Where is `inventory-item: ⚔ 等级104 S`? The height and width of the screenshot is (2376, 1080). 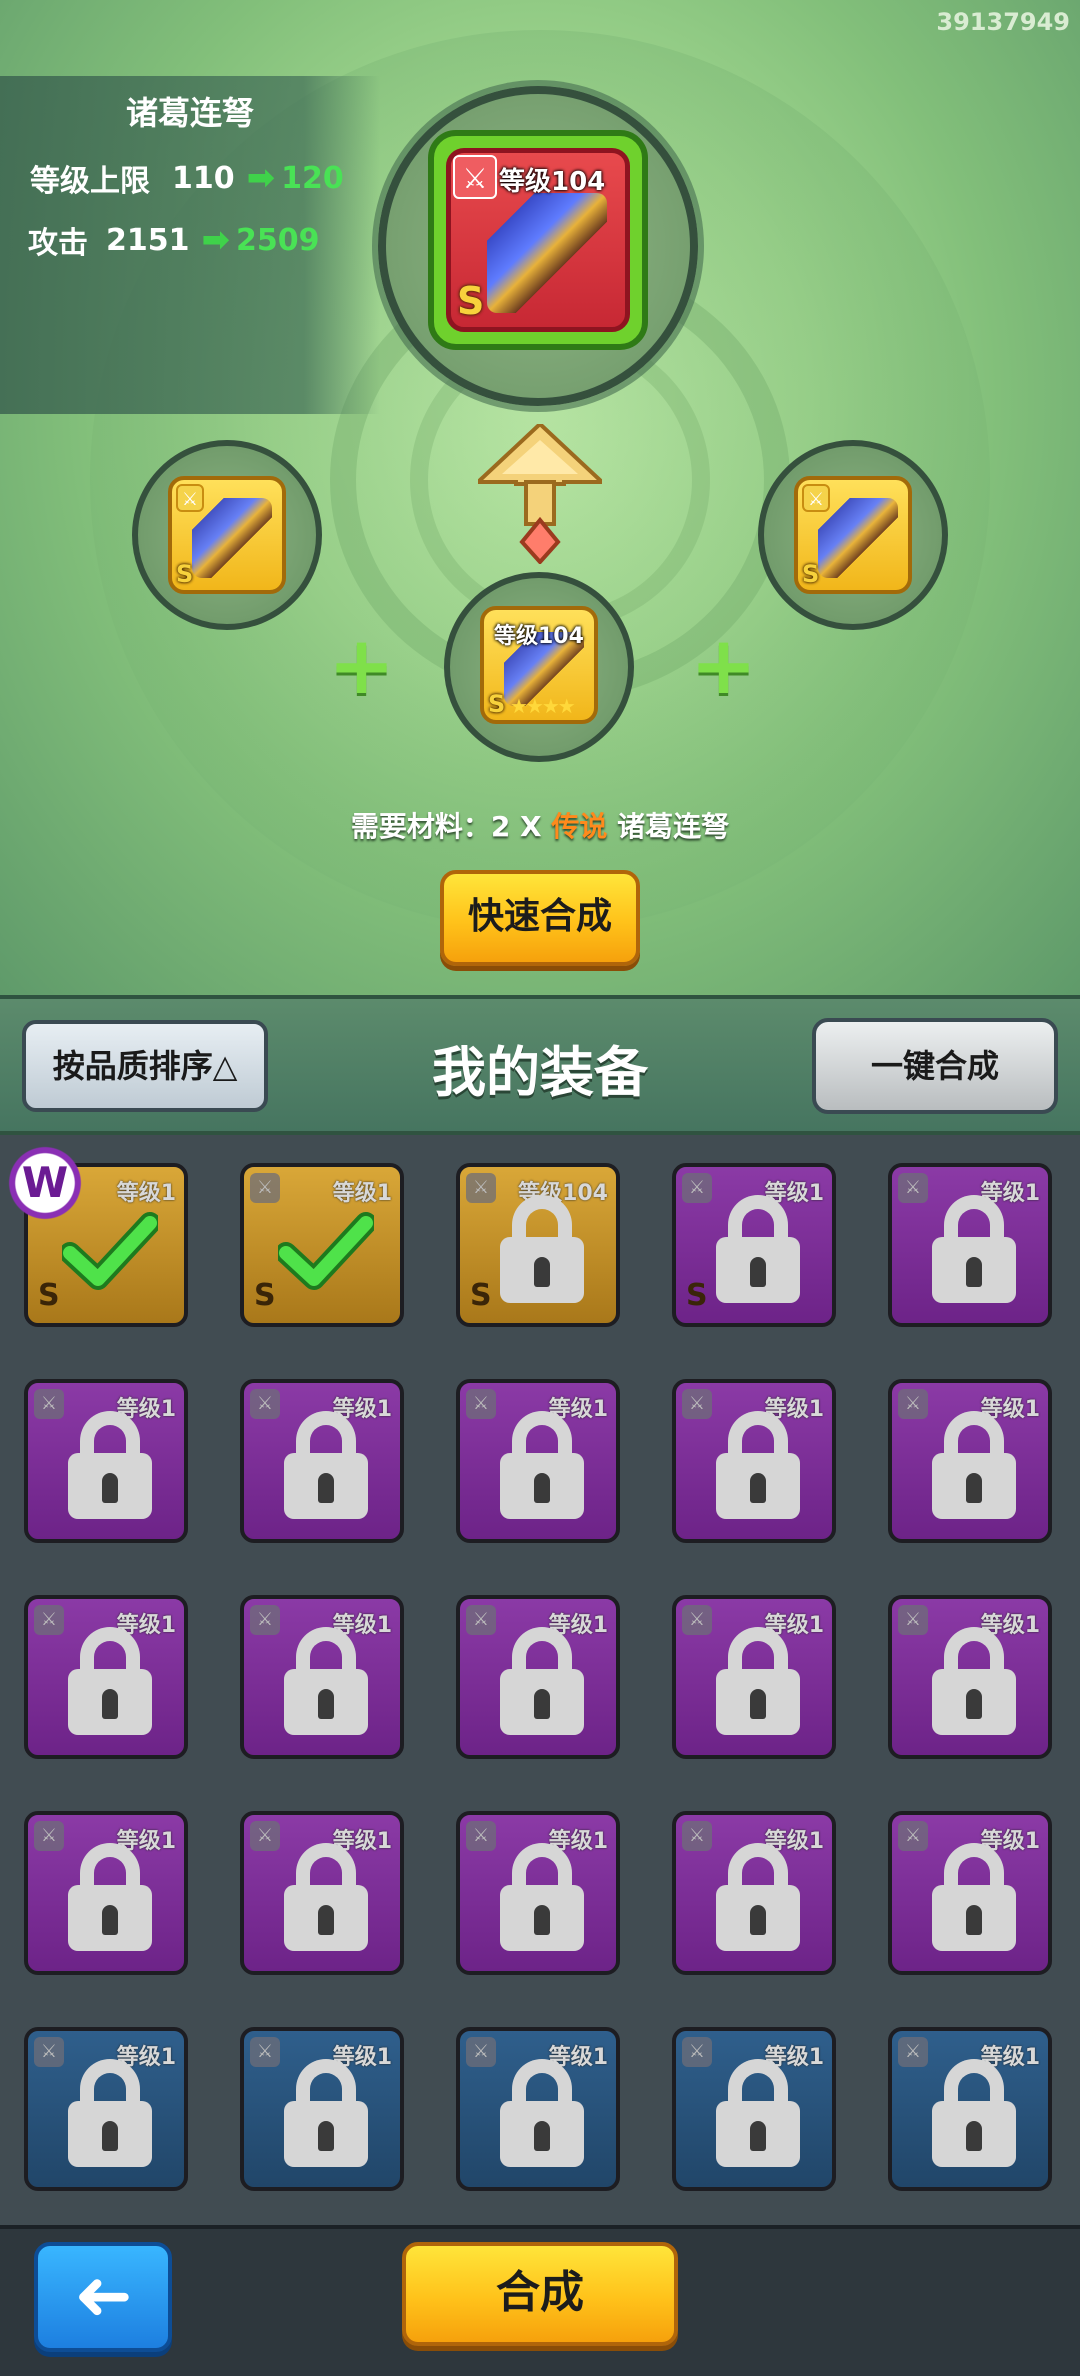 inventory-item: ⚔ 等级104 S is located at coordinates (538, 1245).